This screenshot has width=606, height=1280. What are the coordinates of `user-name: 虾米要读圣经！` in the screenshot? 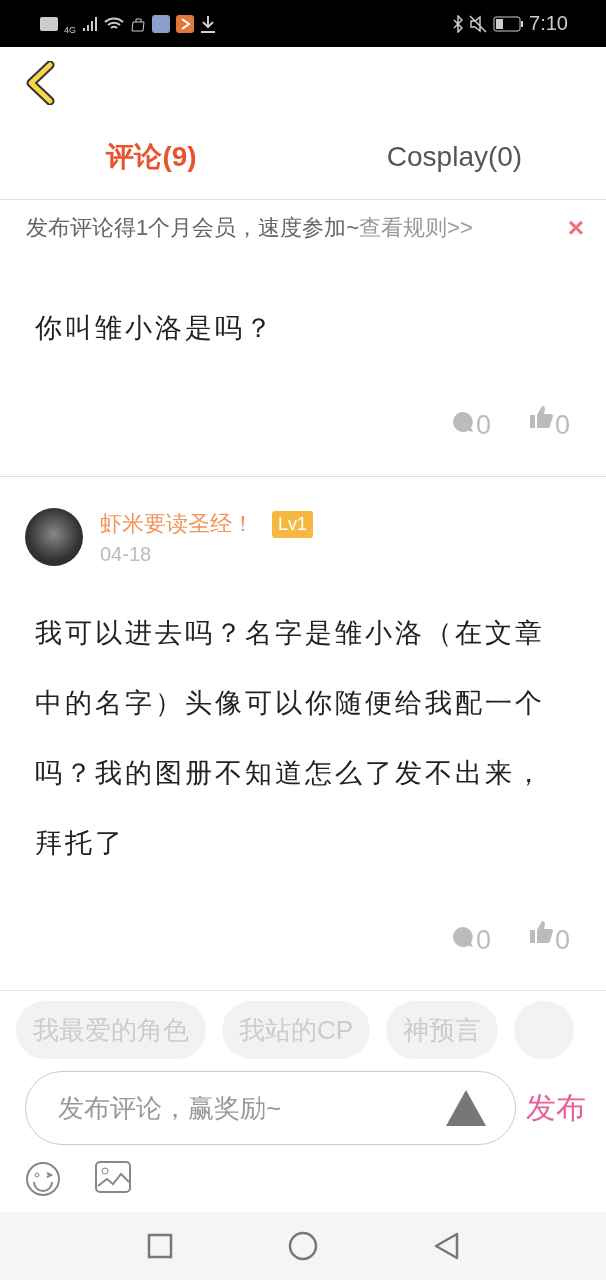 It's located at (177, 524).